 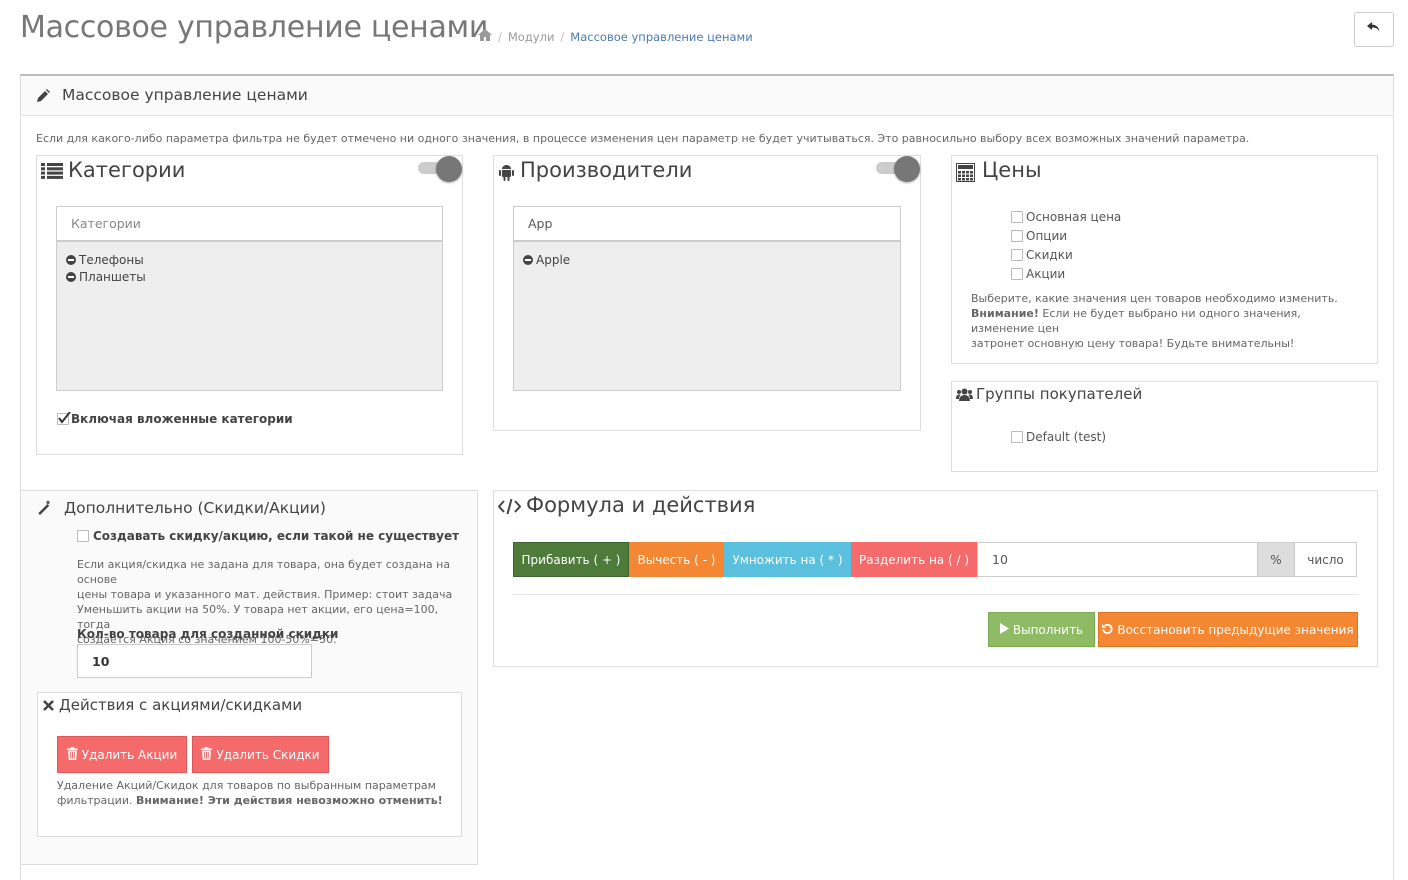 I want to click on category-label: Планшеты, so click(x=112, y=276).